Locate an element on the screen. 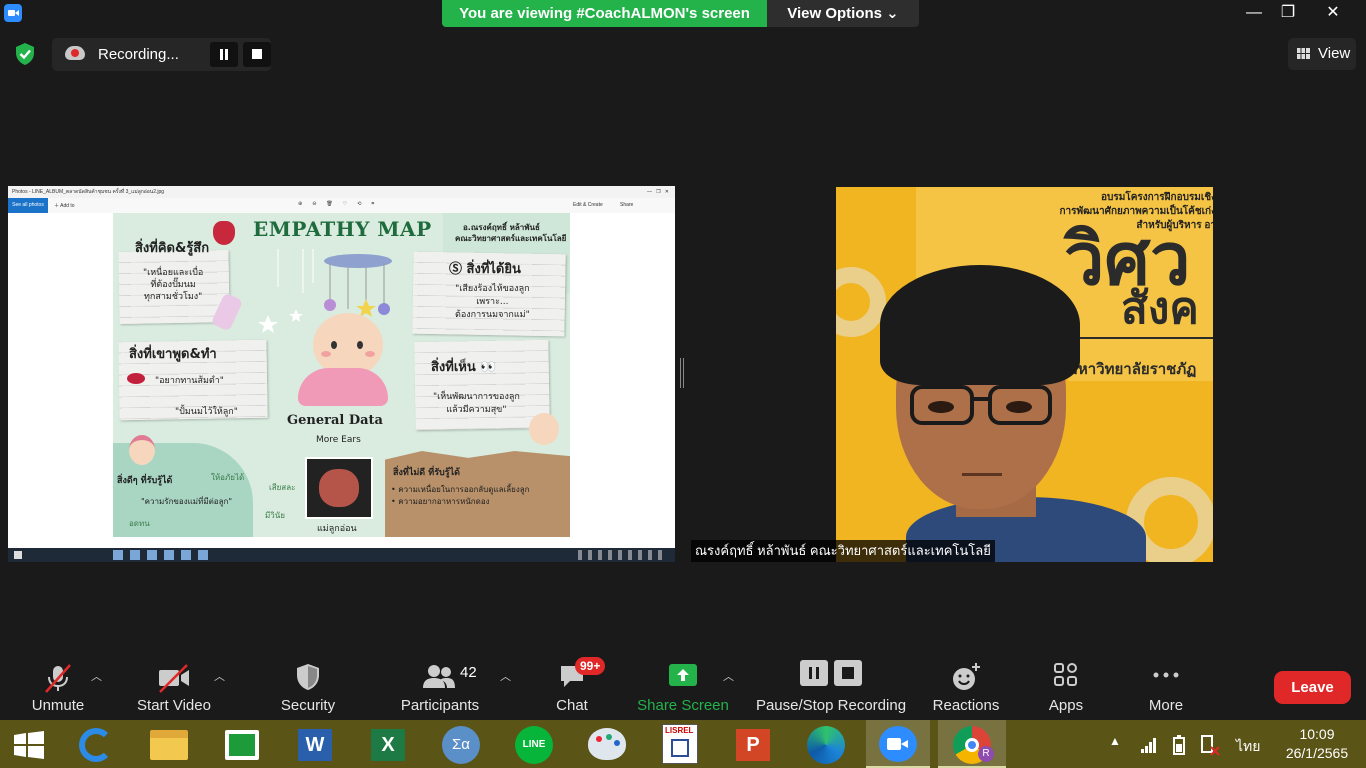 The height and width of the screenshot is (768, 1366). chat-unread-badge: 99+ is located at coordinates (590, 666).